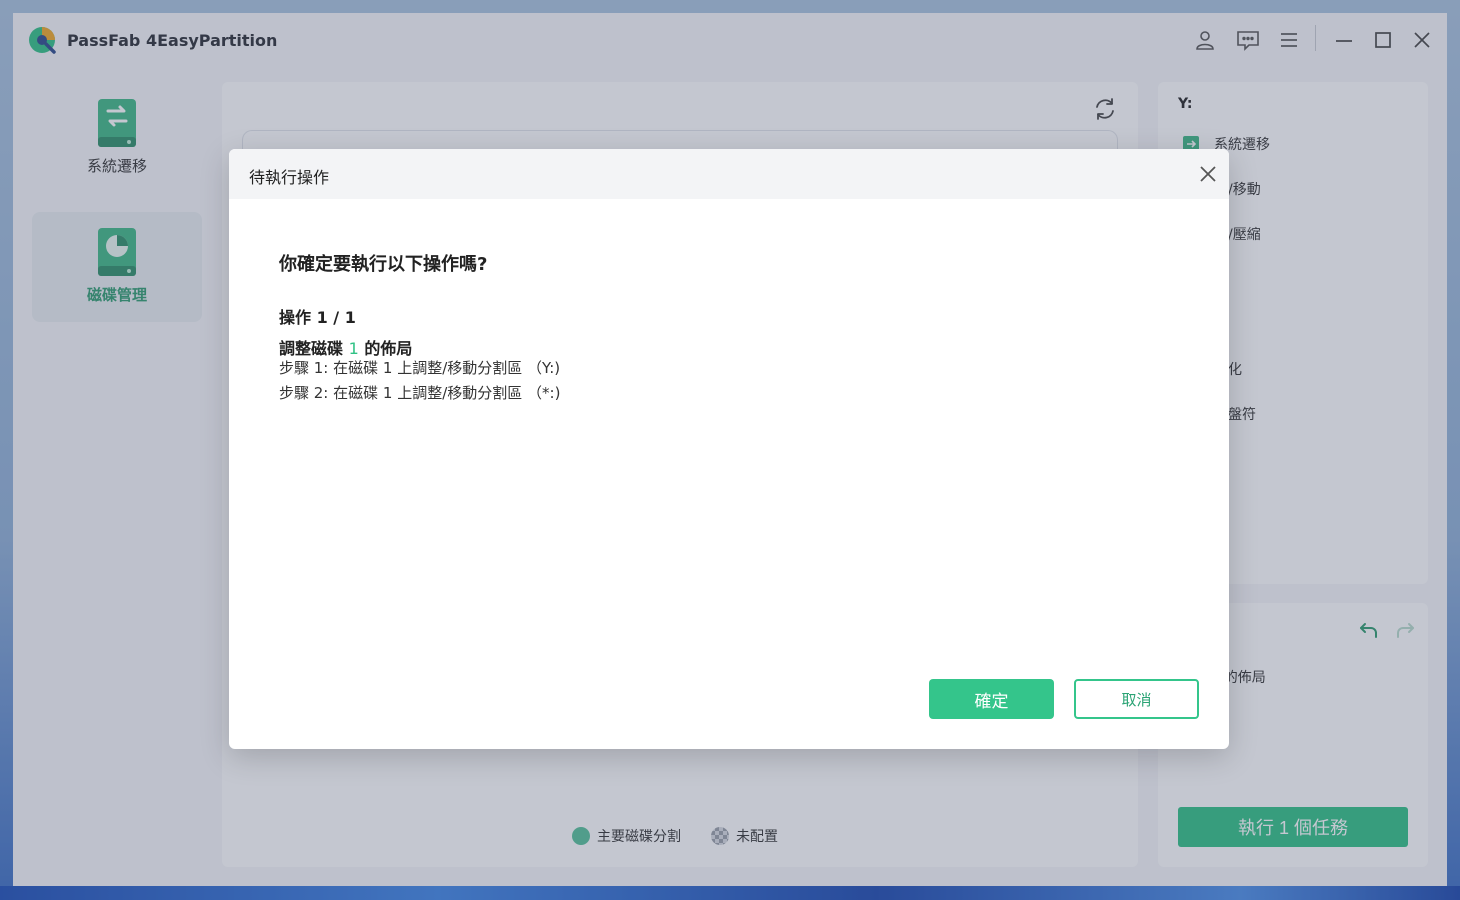 This screenshot has width=1460, height=900. Describe the element at coordinates (420, 368) in the screenshot. I see `operation-step: 步驟 1: 在磁碟 1 上調整/移動分割區 （Y:)` at that location.